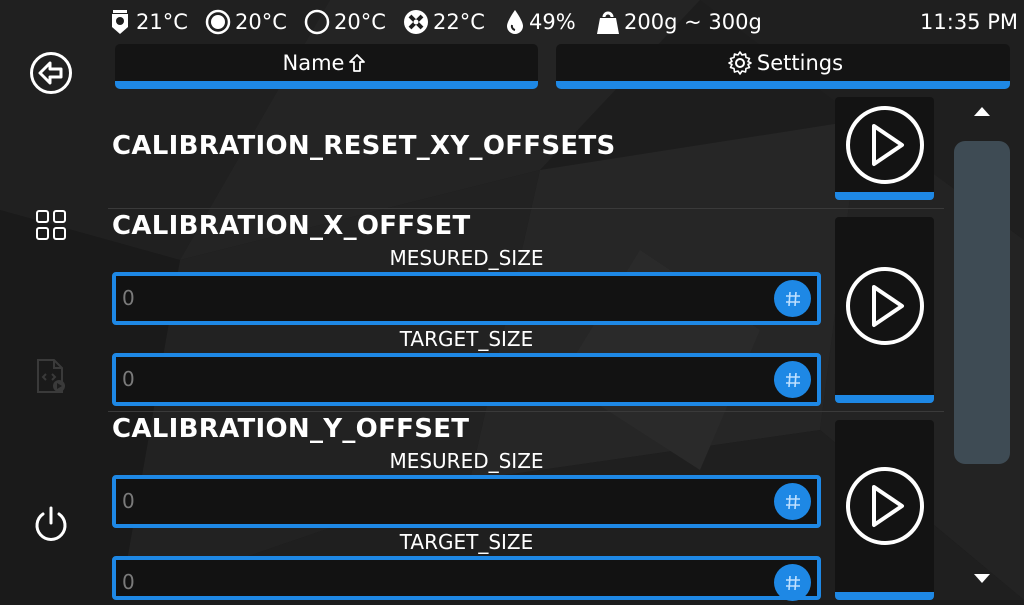 The width and height of the screenshot is (1024, 605). I want to click on sort-by-name-button: Name, so click(326, 66).